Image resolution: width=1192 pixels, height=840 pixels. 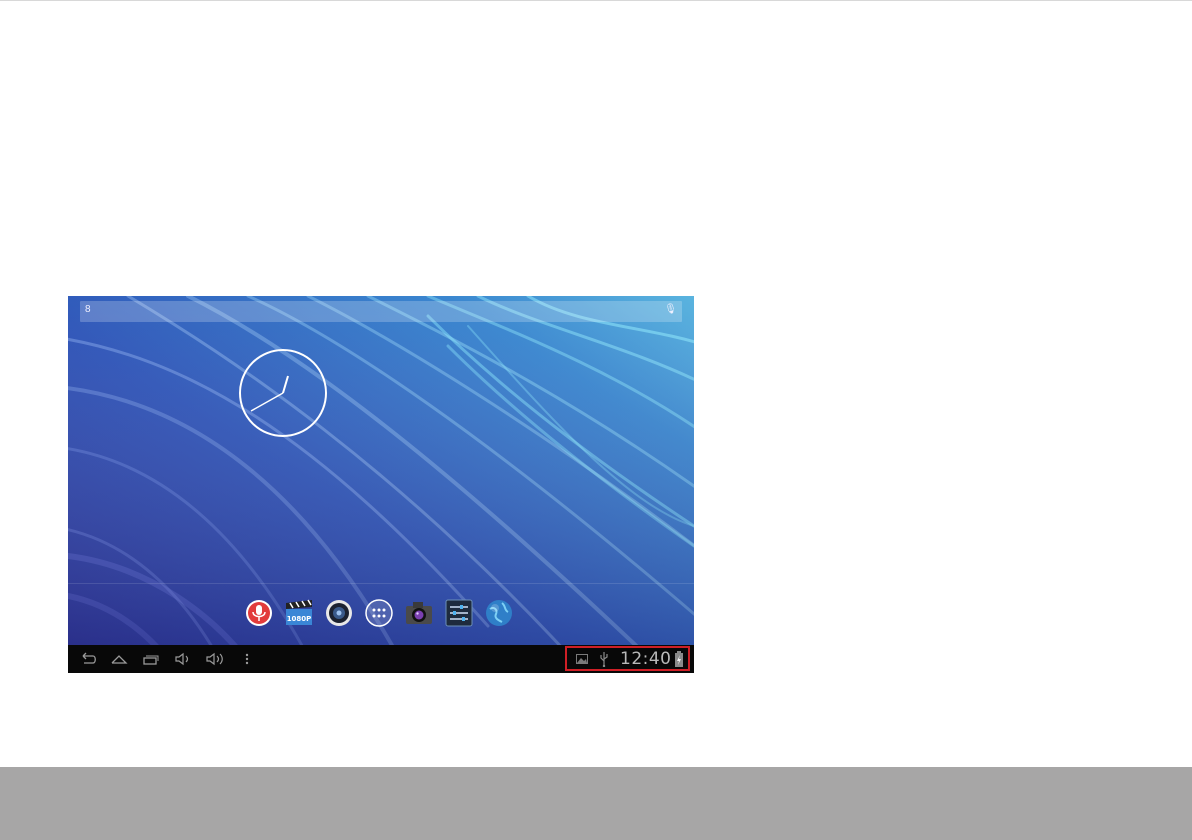 I want to click on microphone-icon: 🎙, so click(x=670, y=309).